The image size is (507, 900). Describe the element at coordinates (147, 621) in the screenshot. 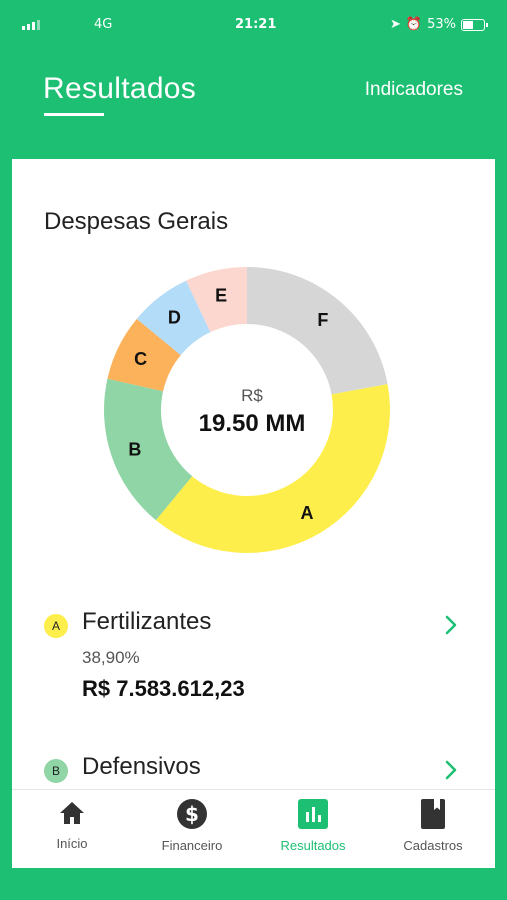

I see `item-name: Fertilizantes` at that location.